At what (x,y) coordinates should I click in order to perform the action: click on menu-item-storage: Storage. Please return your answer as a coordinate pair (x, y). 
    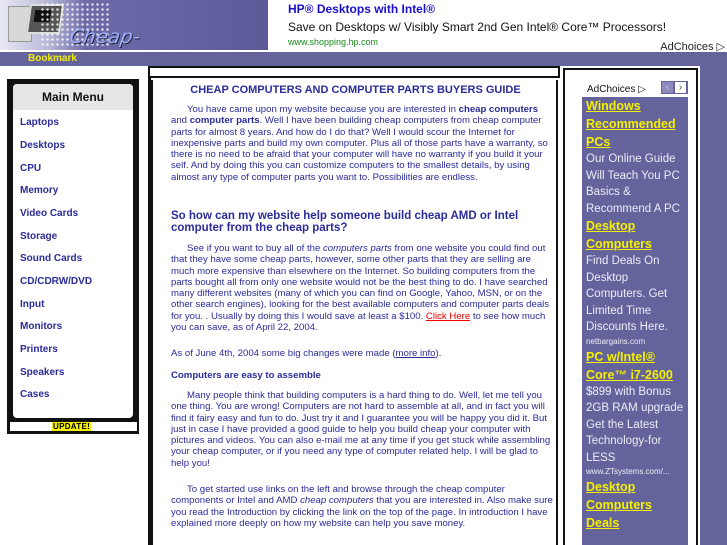
    Looking at the image, I should click on (38, 236).